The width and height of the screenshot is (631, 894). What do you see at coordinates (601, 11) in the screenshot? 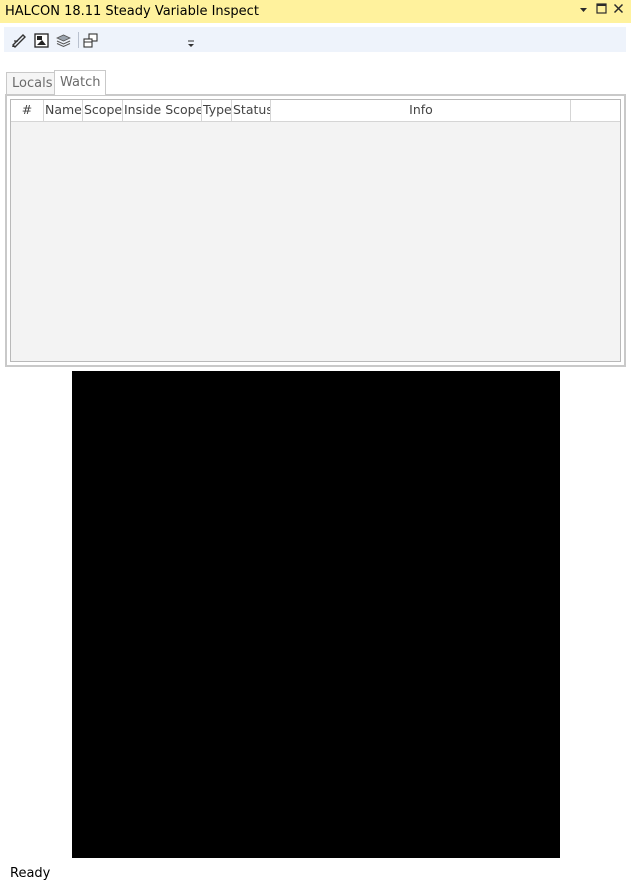
I see `maximize-icon` at bounding box center [601, 11].